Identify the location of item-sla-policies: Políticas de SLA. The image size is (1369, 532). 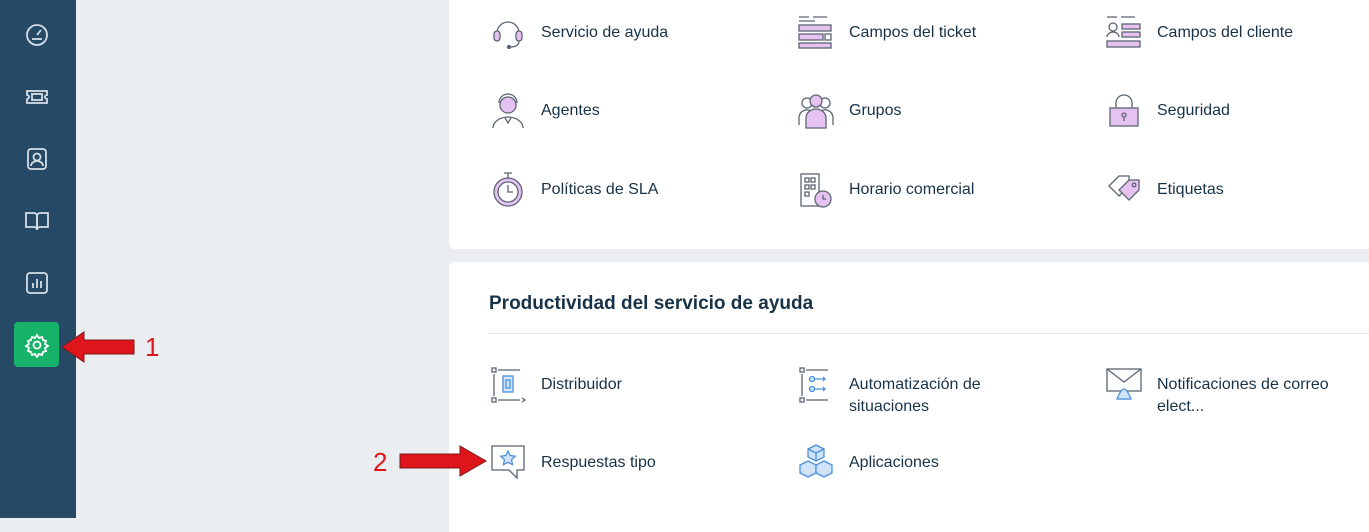
(615, 190).